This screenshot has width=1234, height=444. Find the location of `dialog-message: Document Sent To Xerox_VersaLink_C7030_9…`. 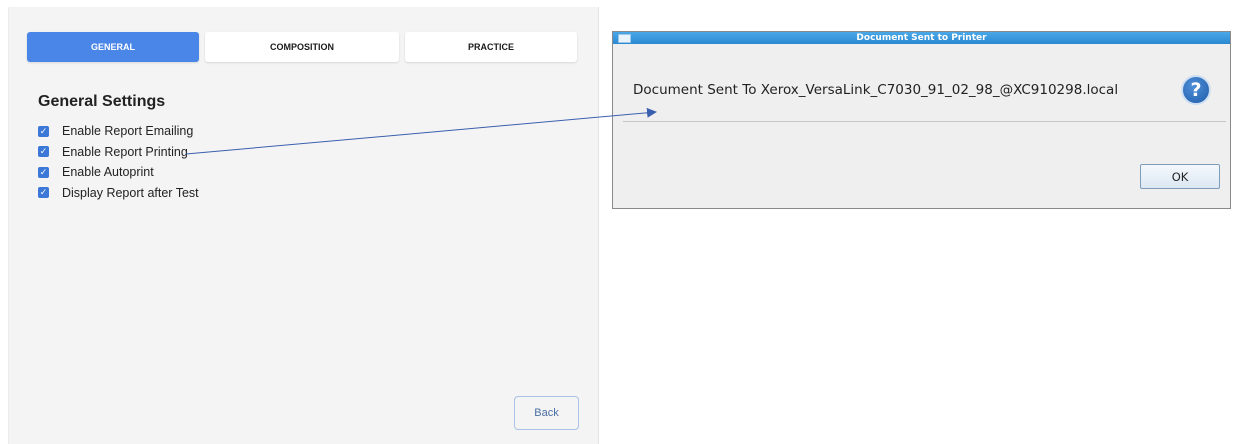

dialog-message: Document Sent To Xerox_VersaLink_C7030_9… is located at coordinates (876, 90).